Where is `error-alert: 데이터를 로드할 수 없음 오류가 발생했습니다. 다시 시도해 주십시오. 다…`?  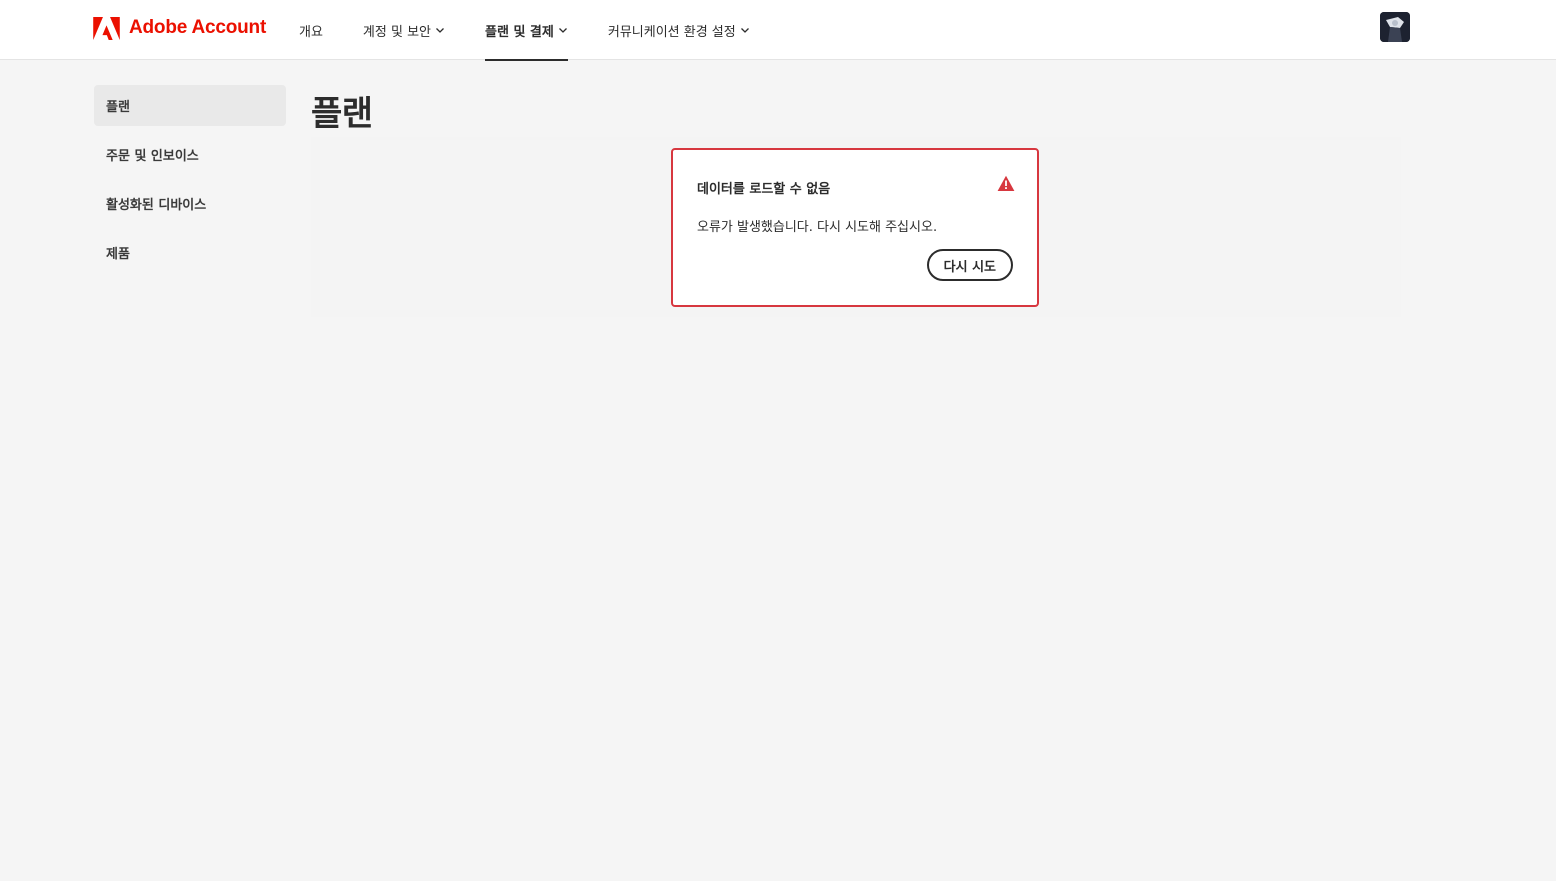
error-alert: 데이터를 로드할 수 없음 오류가 발생했습니다. 다시 시도해 주십시오. 다… is located at coordinates (855, 227).